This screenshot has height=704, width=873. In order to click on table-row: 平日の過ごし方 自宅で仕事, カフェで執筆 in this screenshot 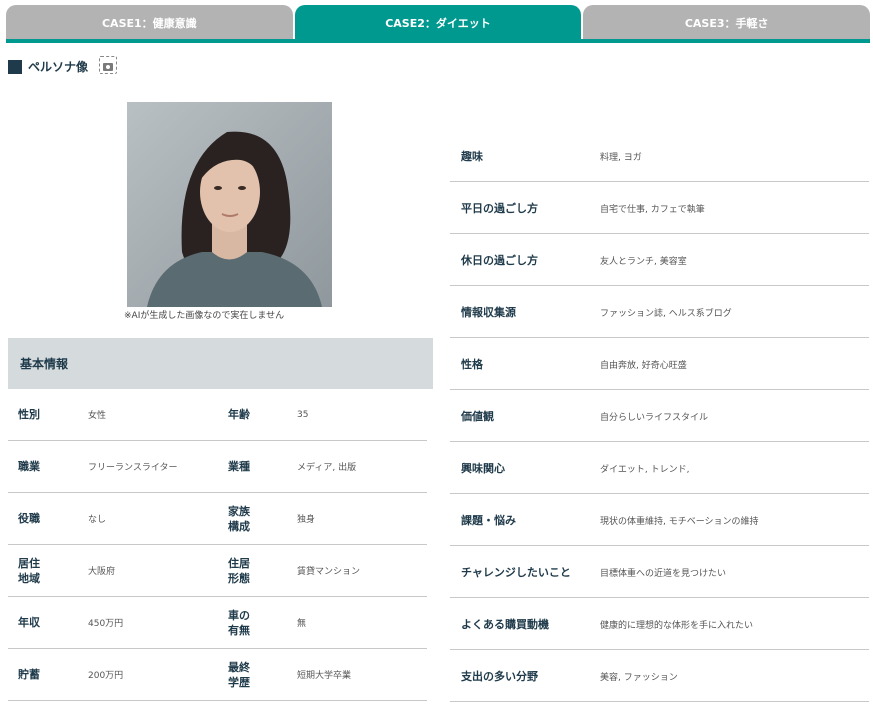, I will do `click(659, 208)`.